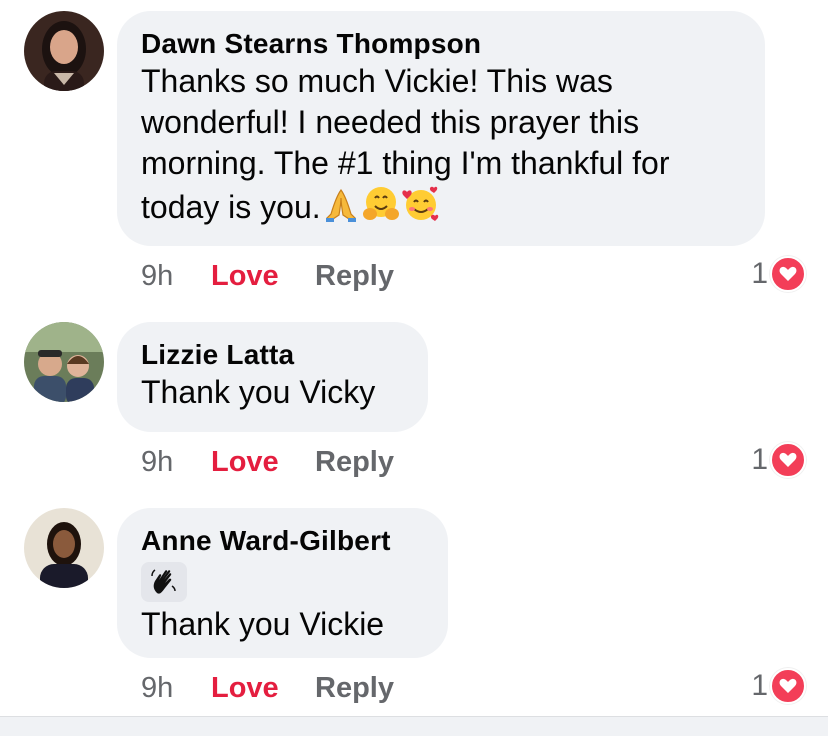 This screenshot has width=828, height=736. I want to click on comment-author: Dawn Stearns Thompson, so click(441, 44).